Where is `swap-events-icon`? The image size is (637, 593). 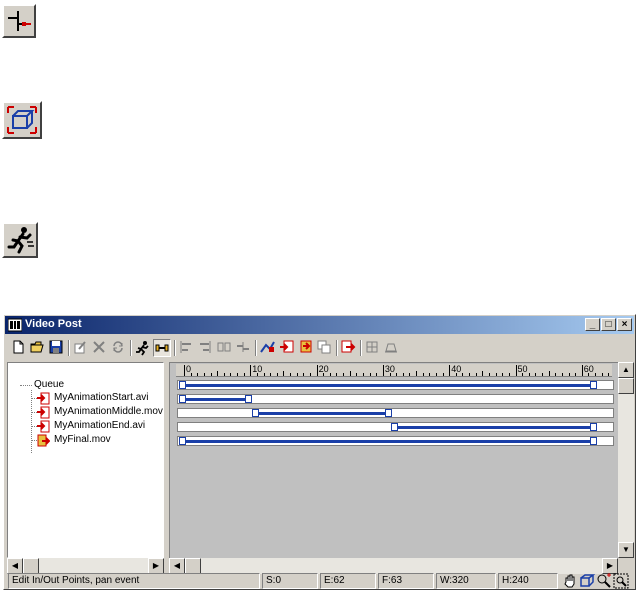 swap-events-icon is located at coordinates (119, 348).